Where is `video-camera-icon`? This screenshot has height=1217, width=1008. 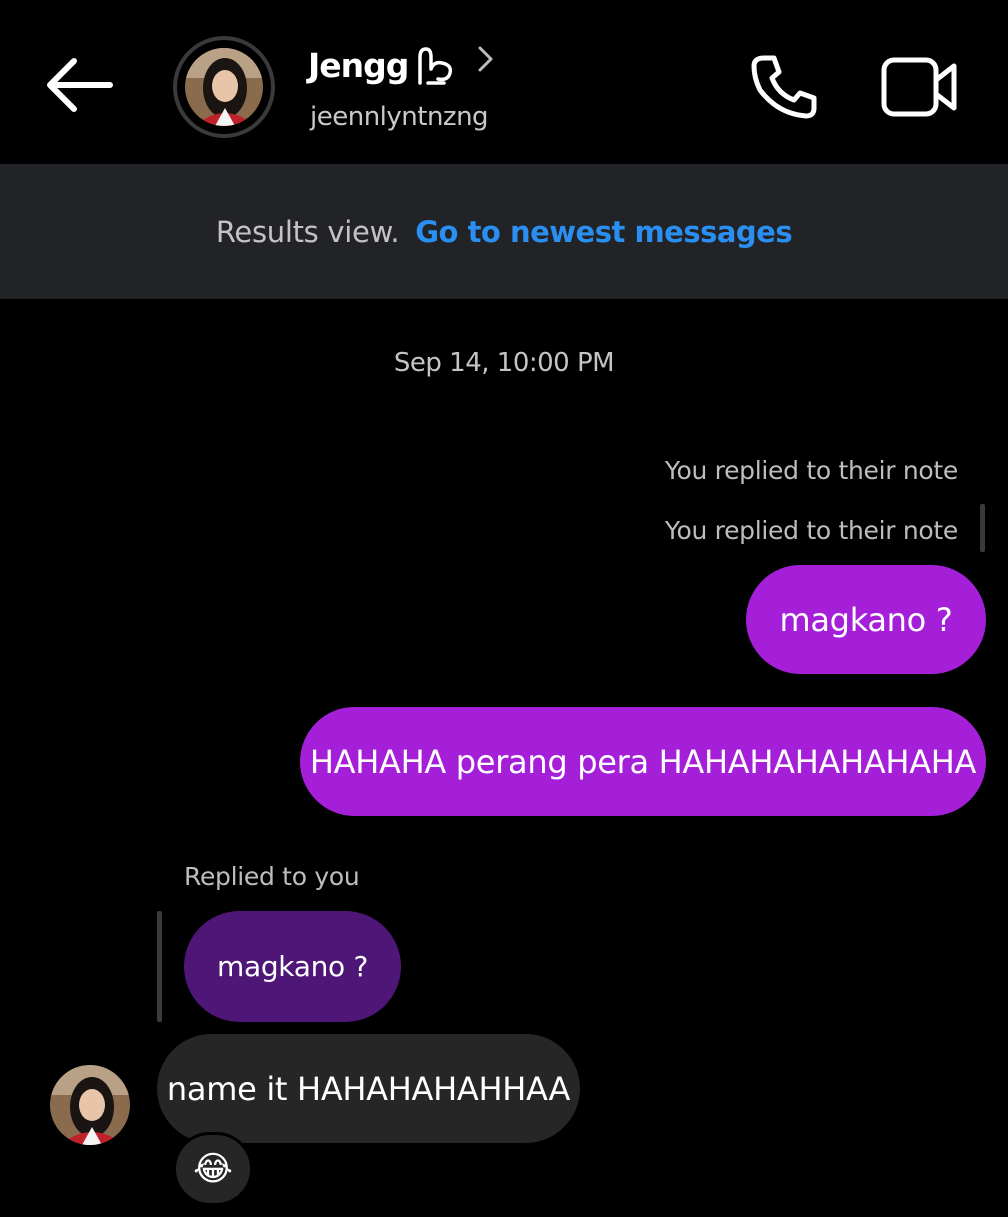
video-camera-icon is located at coordinates (919, 87).